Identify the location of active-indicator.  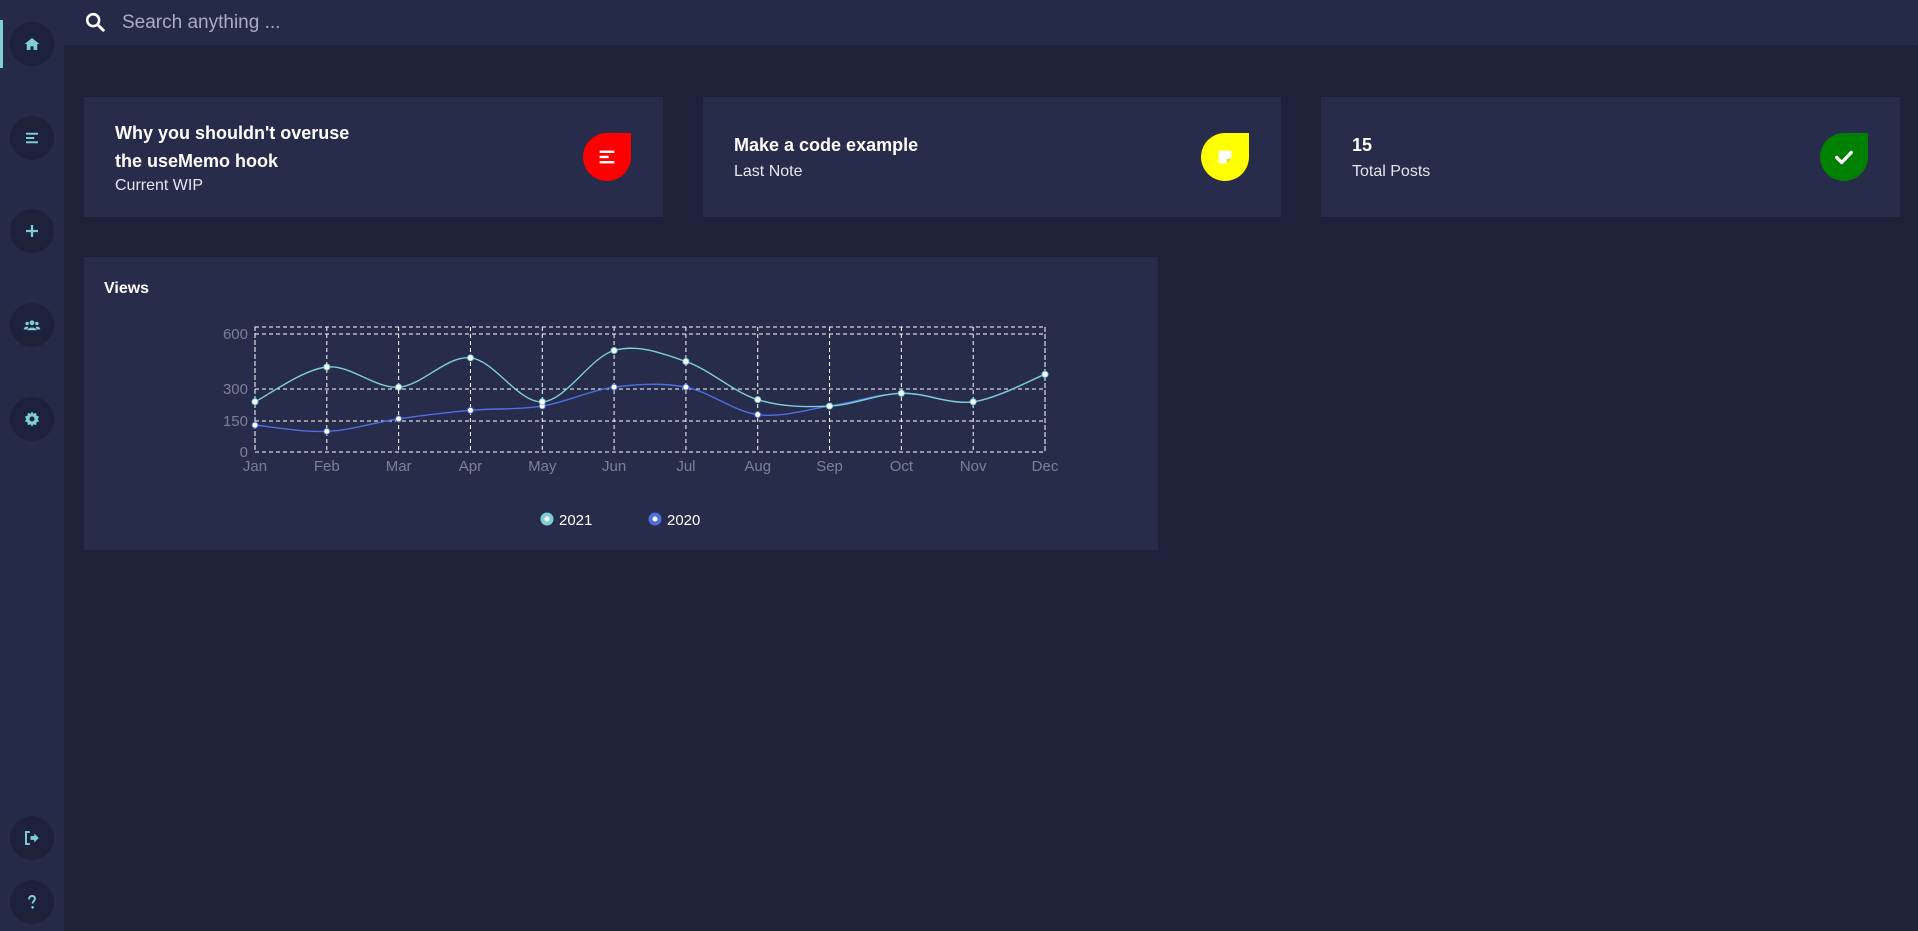
(1, 44).